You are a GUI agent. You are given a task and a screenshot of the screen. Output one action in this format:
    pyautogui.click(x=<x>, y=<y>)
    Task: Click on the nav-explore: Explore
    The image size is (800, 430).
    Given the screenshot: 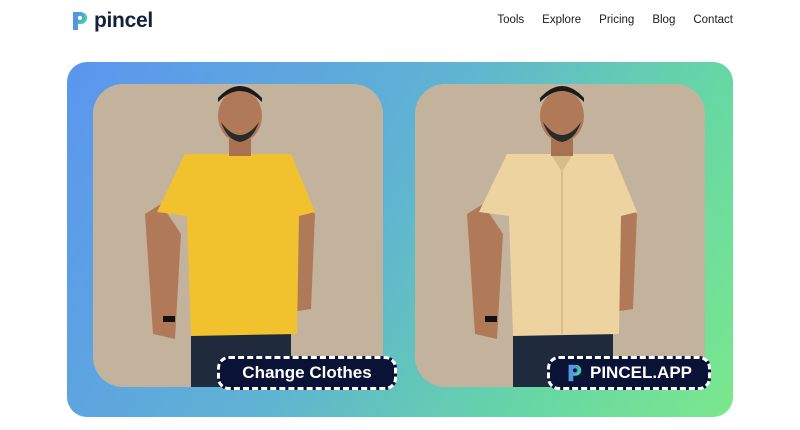 What is the action you would take?
    pyautogui.click(x=561, y=20)
    